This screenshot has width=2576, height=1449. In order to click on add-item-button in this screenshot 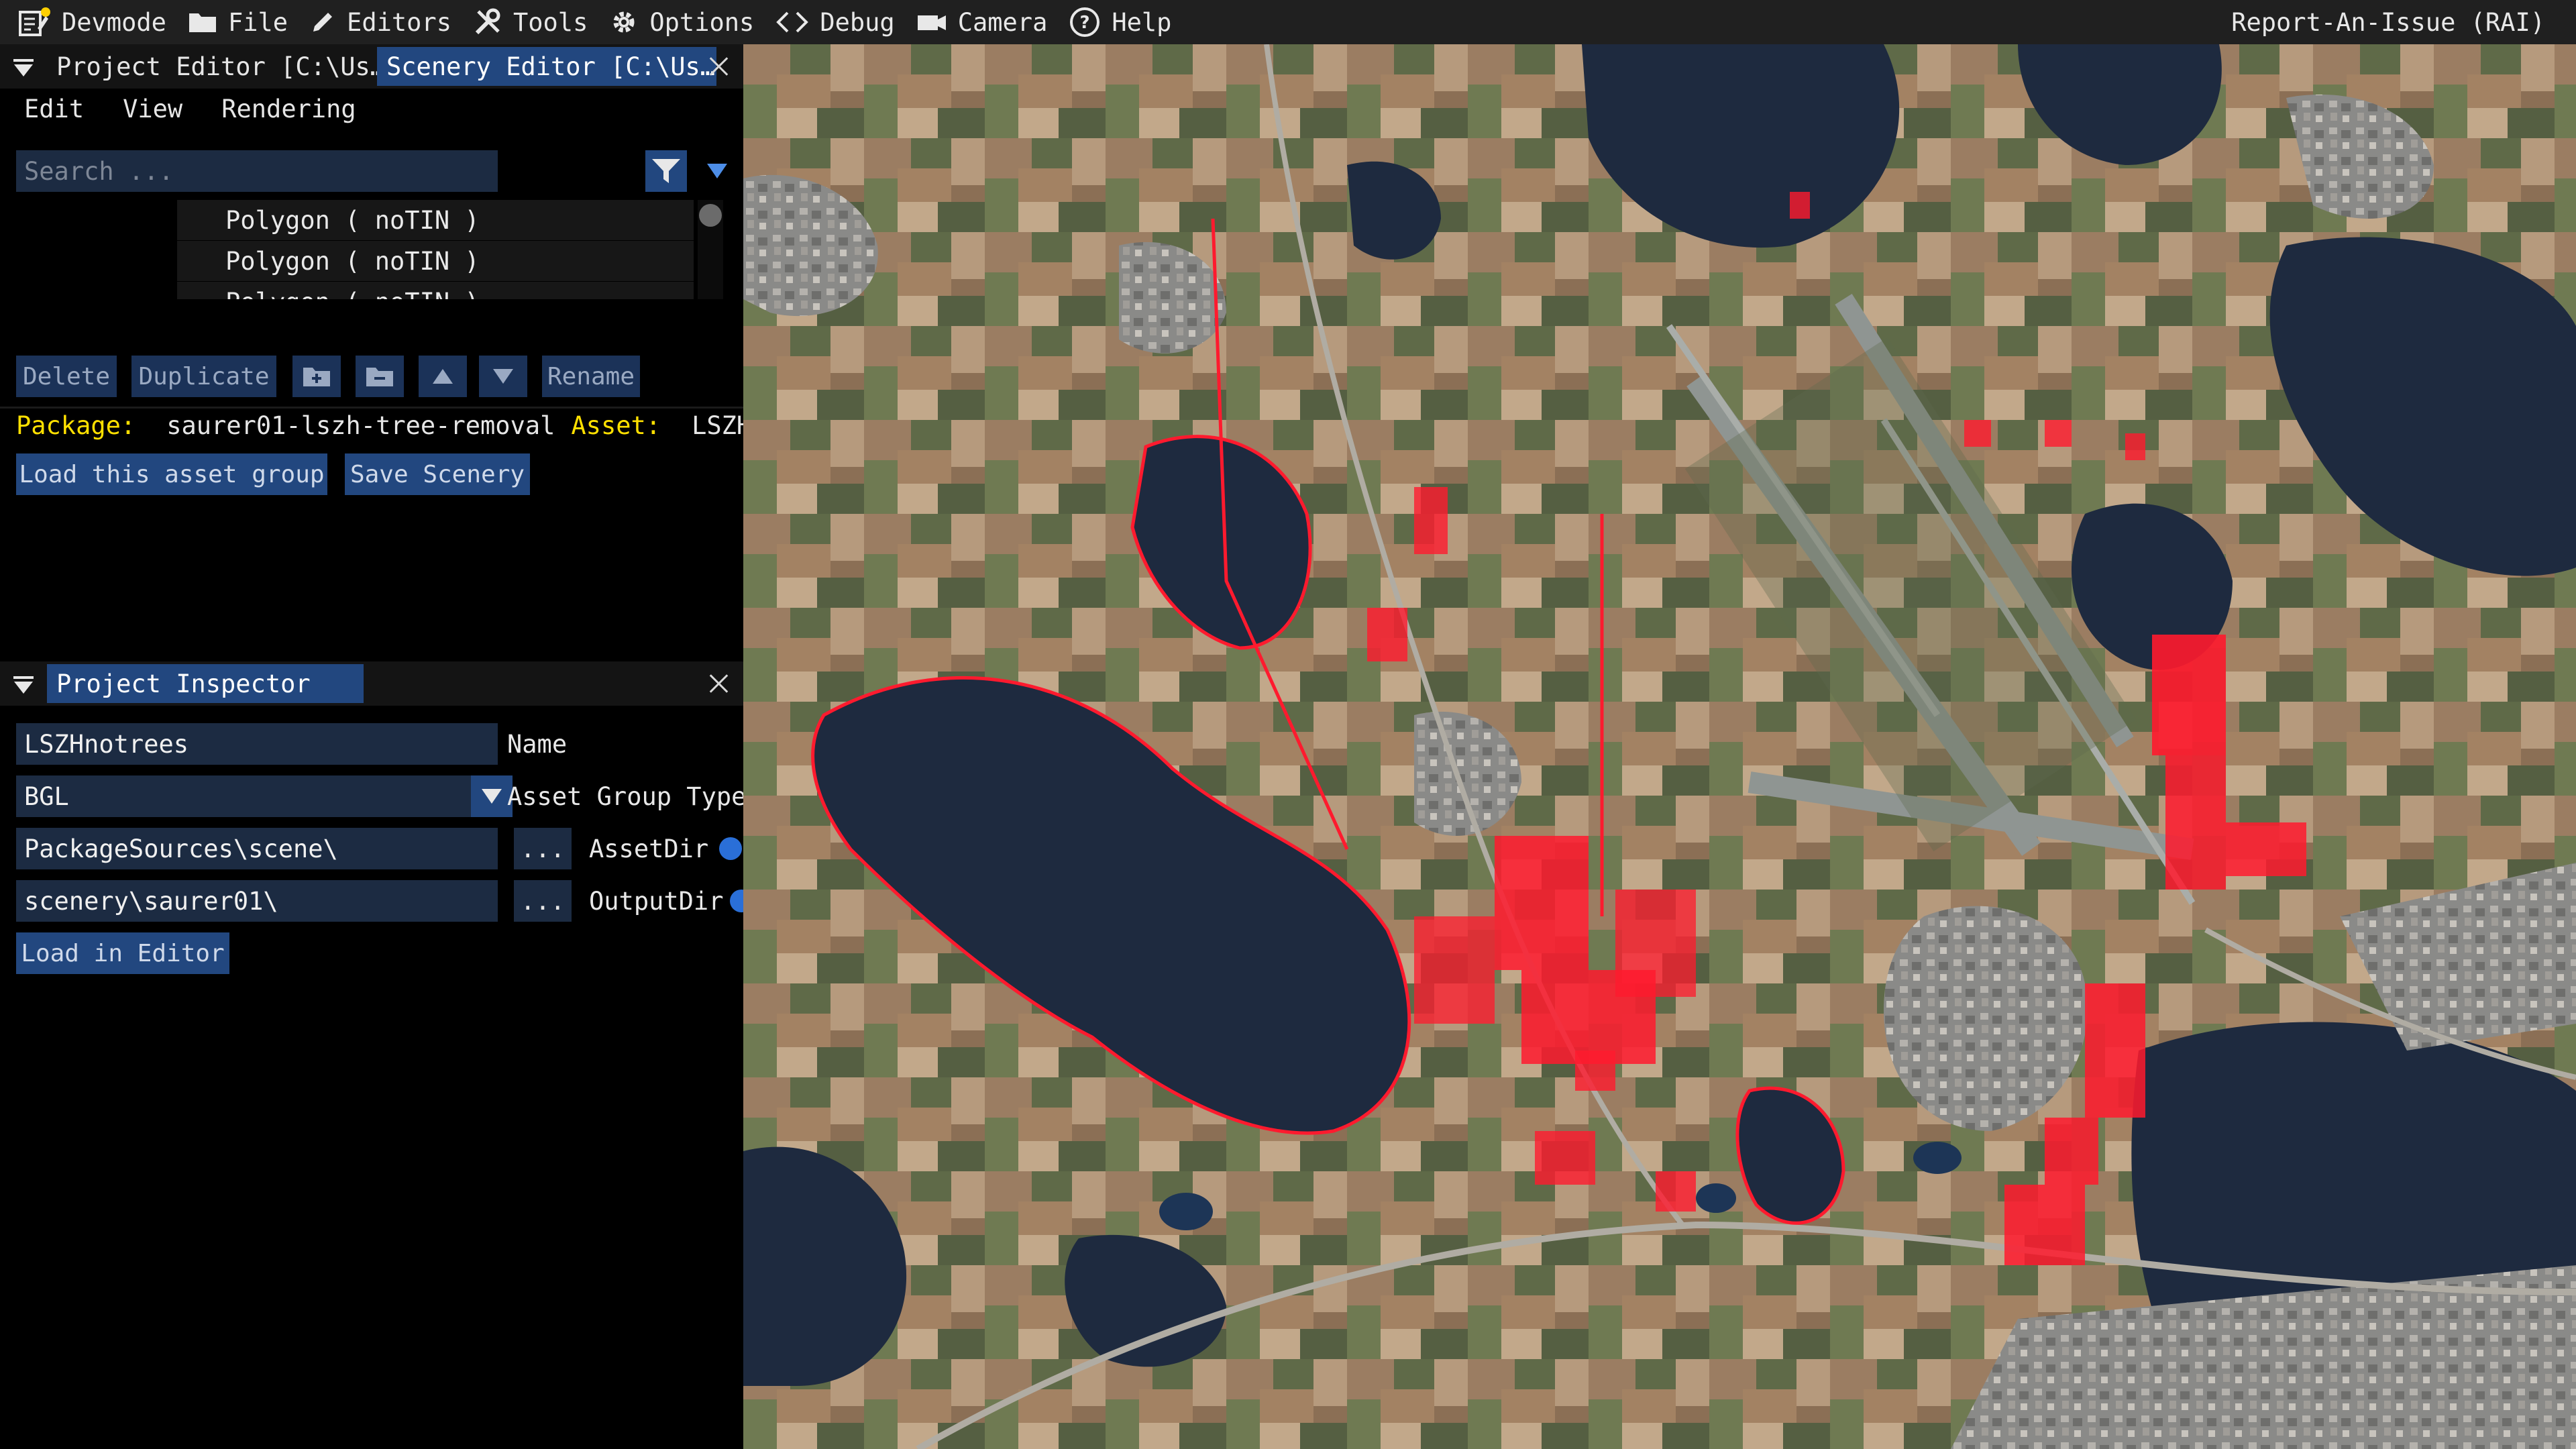, I will do `click(316, 376)`.